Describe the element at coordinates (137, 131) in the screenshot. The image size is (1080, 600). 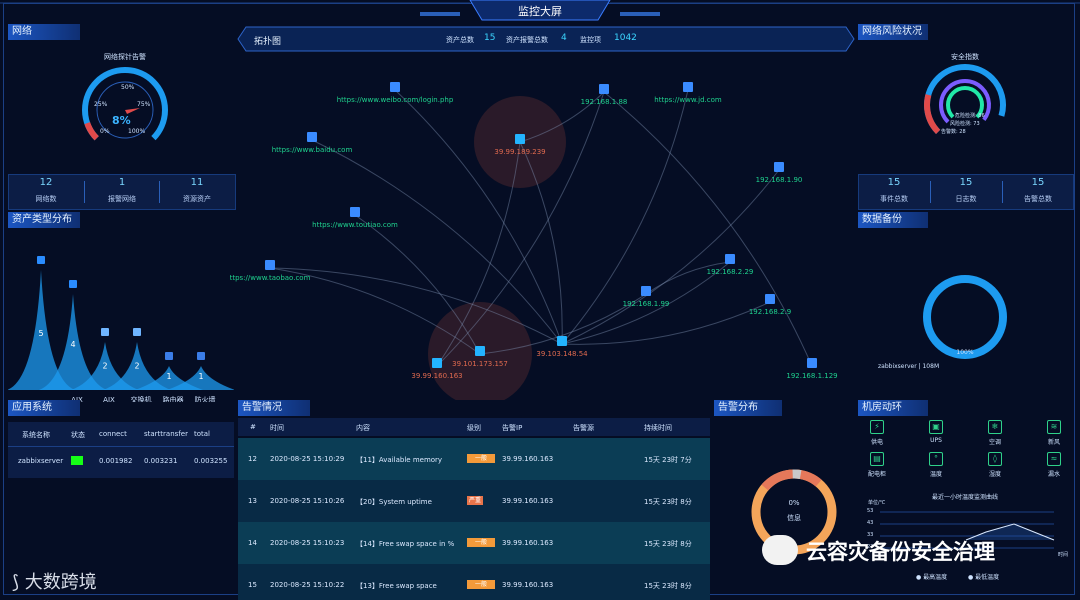
I see `gauge-tick-100: 100%` at that location.